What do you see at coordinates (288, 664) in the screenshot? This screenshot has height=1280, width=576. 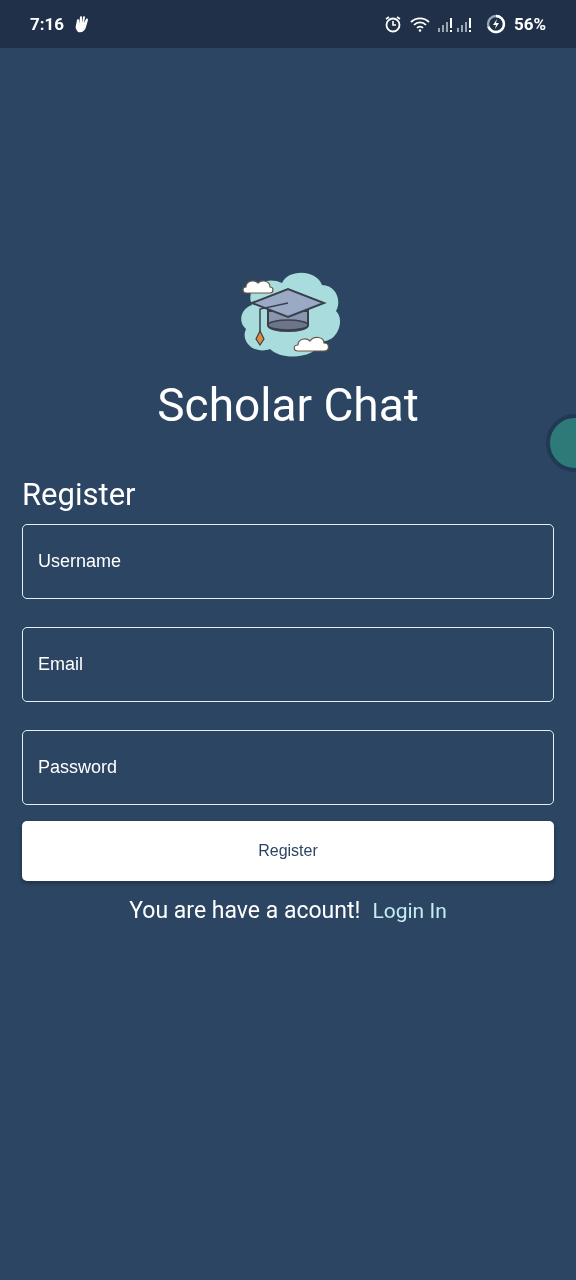 I see `input-field: Email` at bounding box center [288, 664].